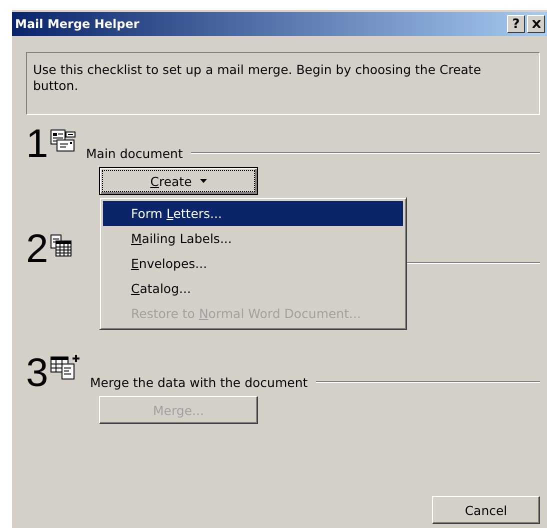 The width and height of the screenshot is (547, 528). What do you see at coordinates (203, 181) in the screenshot?
I see `caret-icon` at bounding box center [203, 181].